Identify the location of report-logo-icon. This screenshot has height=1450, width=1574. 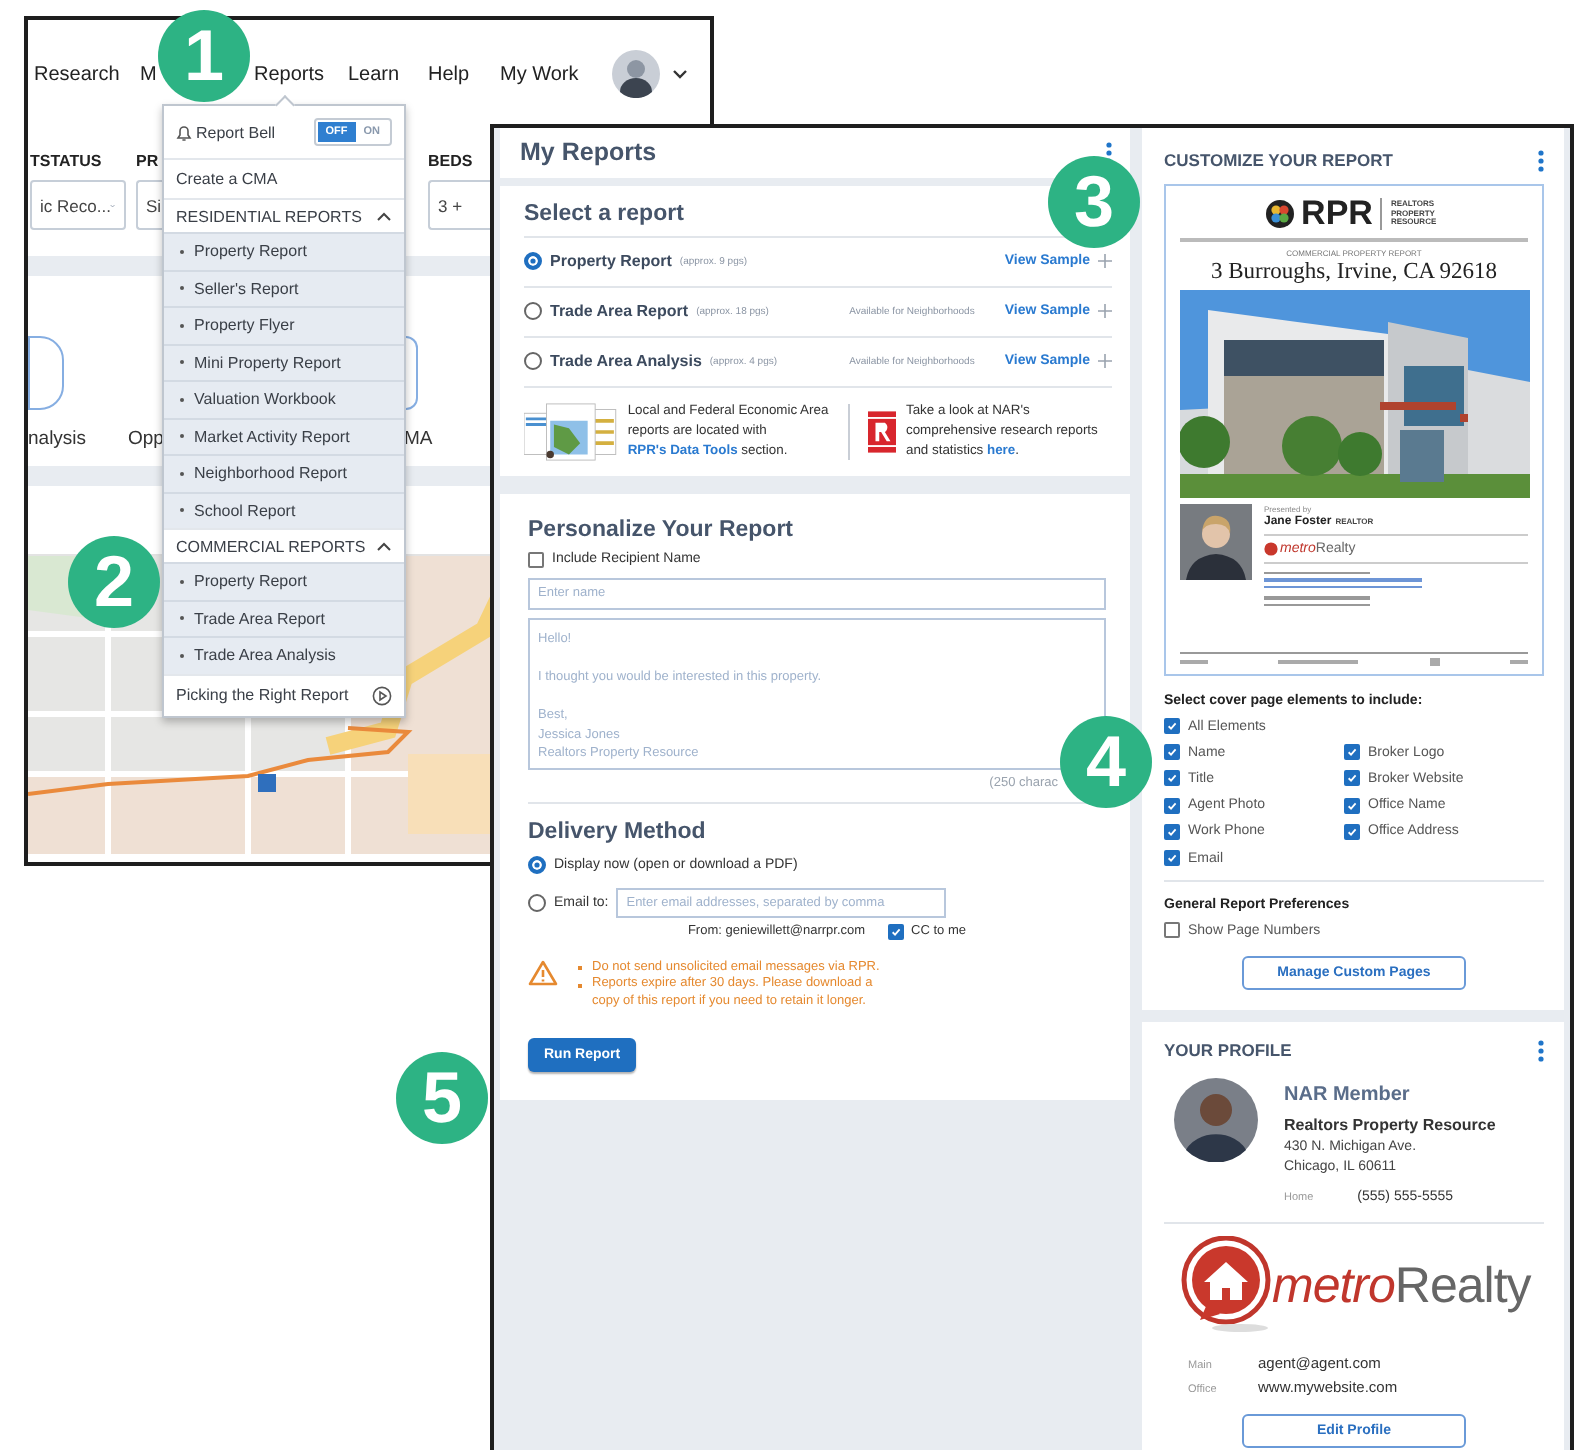
(881, 431).